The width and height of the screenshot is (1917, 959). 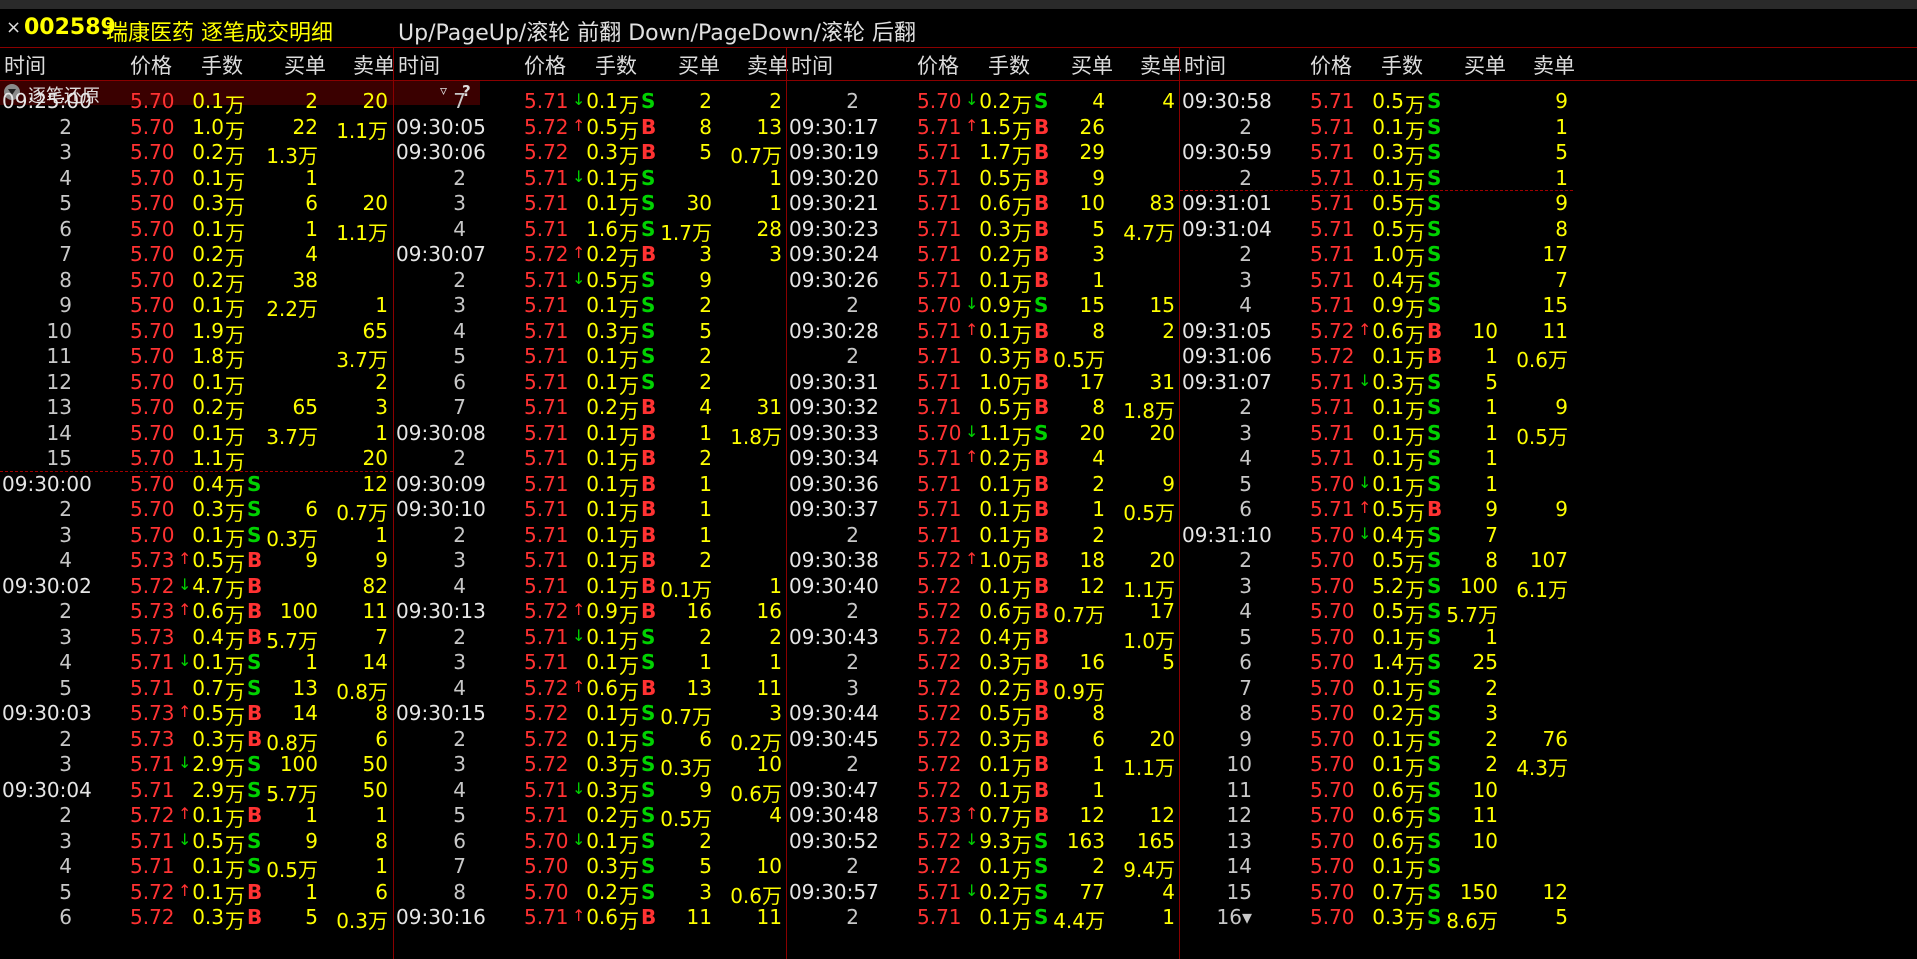 What do you see at coordinates (995, 713) in the screenshot?
I see `trade-volume: 0.5` at bounding box center [995, 713].